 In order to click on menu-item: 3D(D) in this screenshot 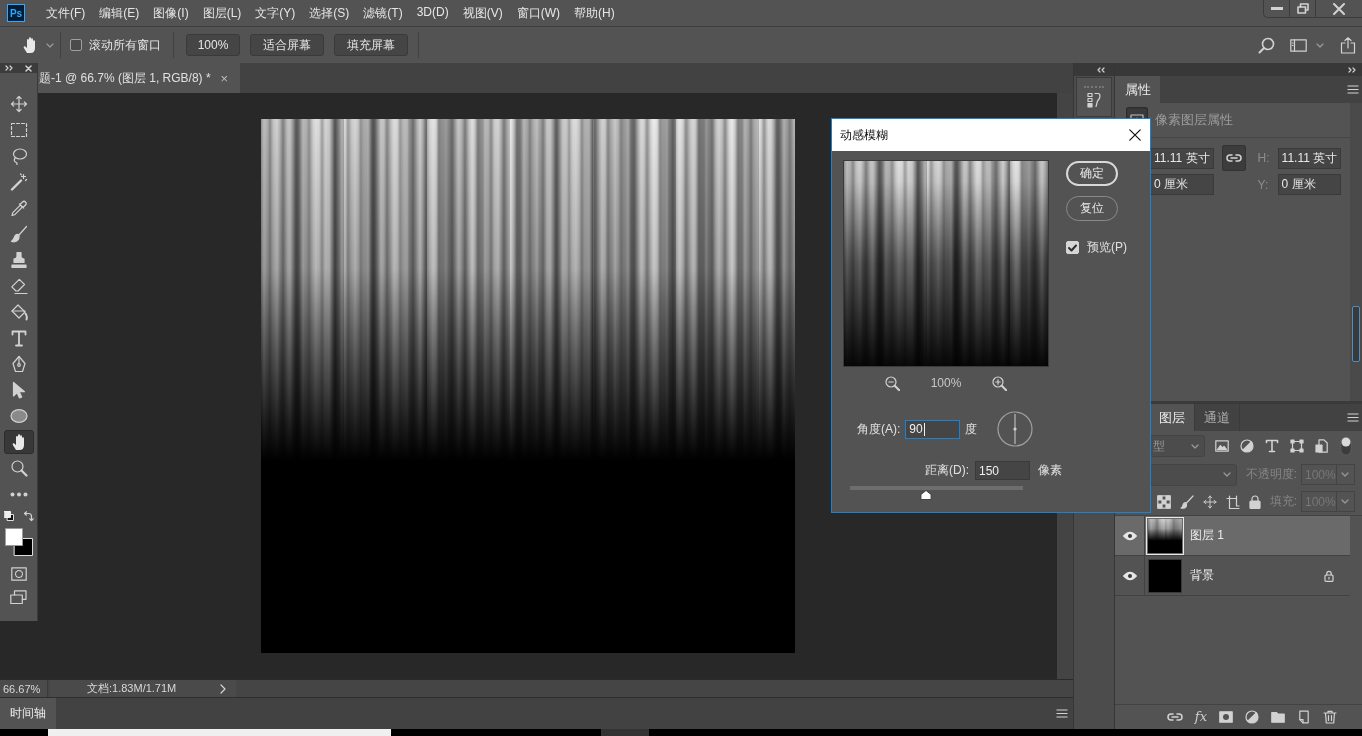, I will do `click(432, 13)`.